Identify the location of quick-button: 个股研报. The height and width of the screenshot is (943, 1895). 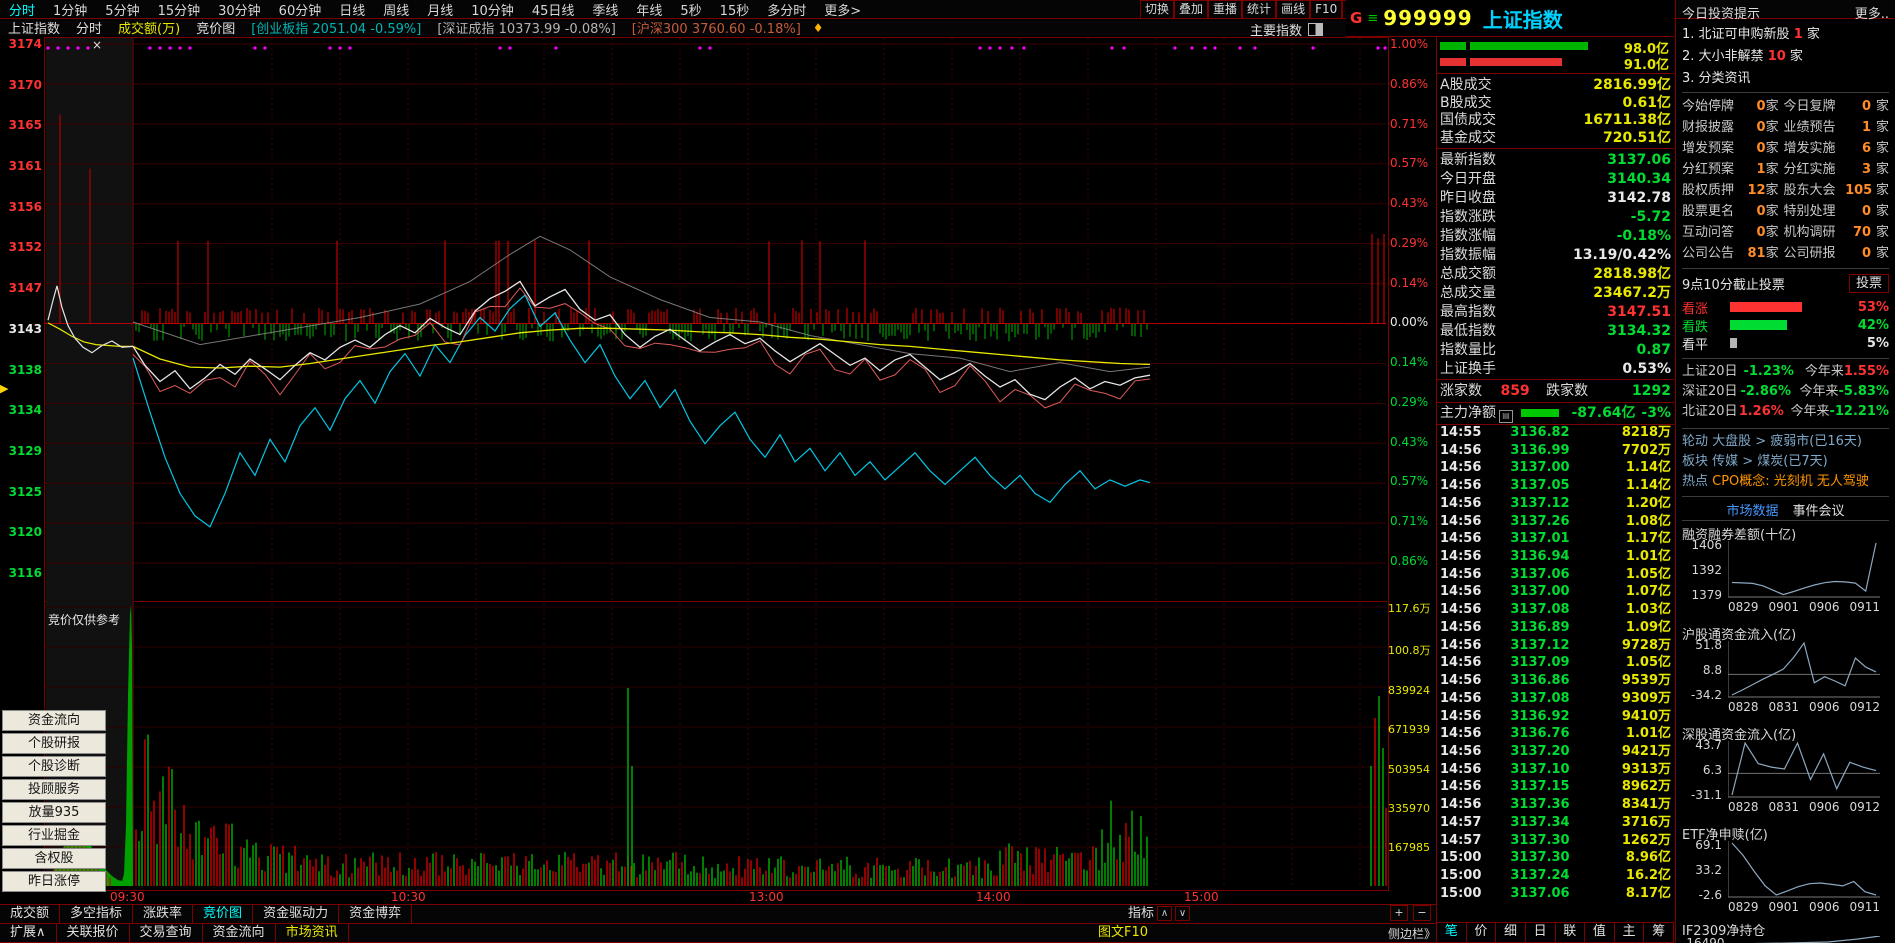
(54, 743).